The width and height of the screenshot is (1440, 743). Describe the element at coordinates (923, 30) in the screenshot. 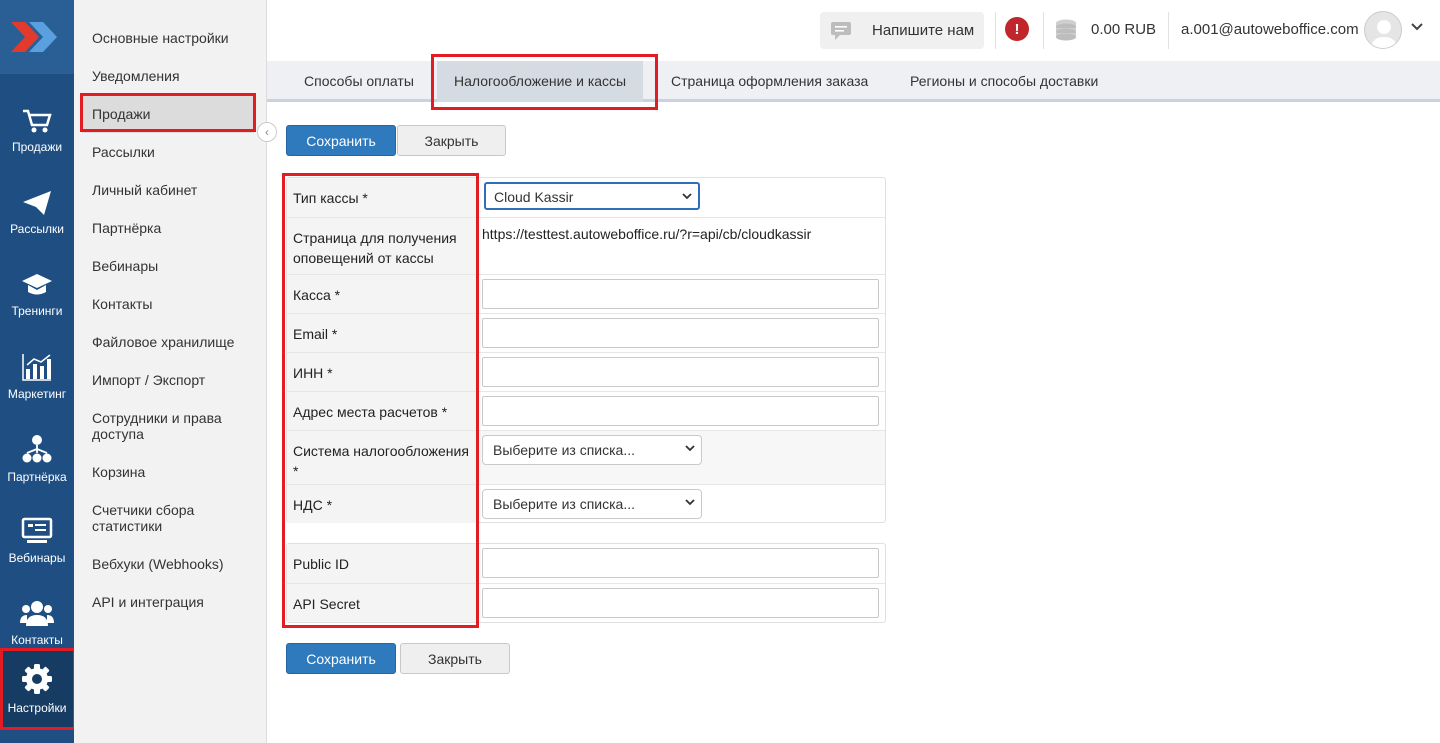

I see `write-us-label: Напишите нам` at that location.